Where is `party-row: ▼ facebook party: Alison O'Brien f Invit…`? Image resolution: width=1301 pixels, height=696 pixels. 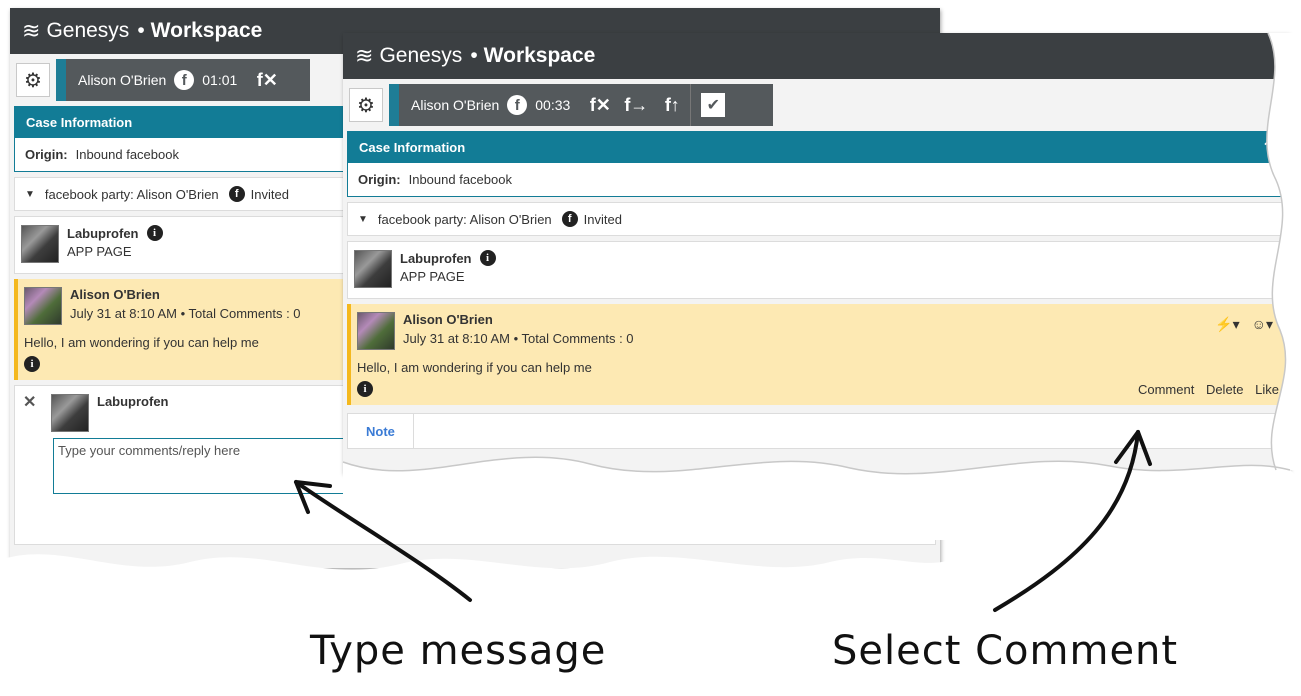 party-row: ▼ facebook party: Alison O'Brien f Invit… is located at coordinates (816, 219).